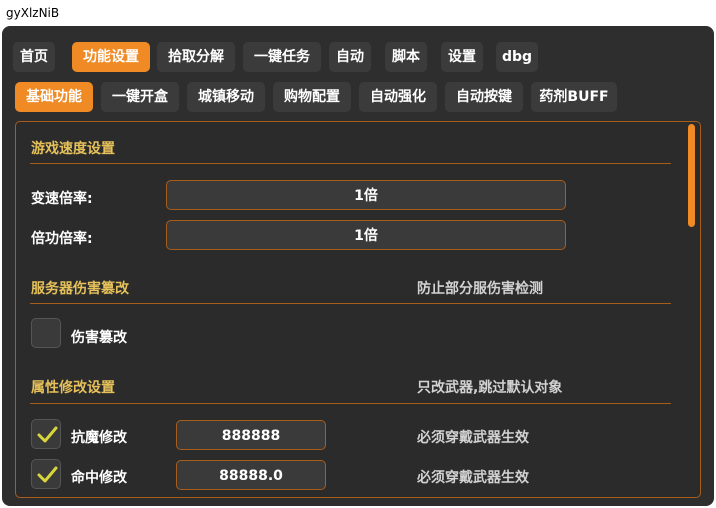 This screenshot has width=716, height=508. What do you see at coordinates (251, 435) in the screenshot?
I see `magic-resist-field: 888888` at bounding box center [251, 435].